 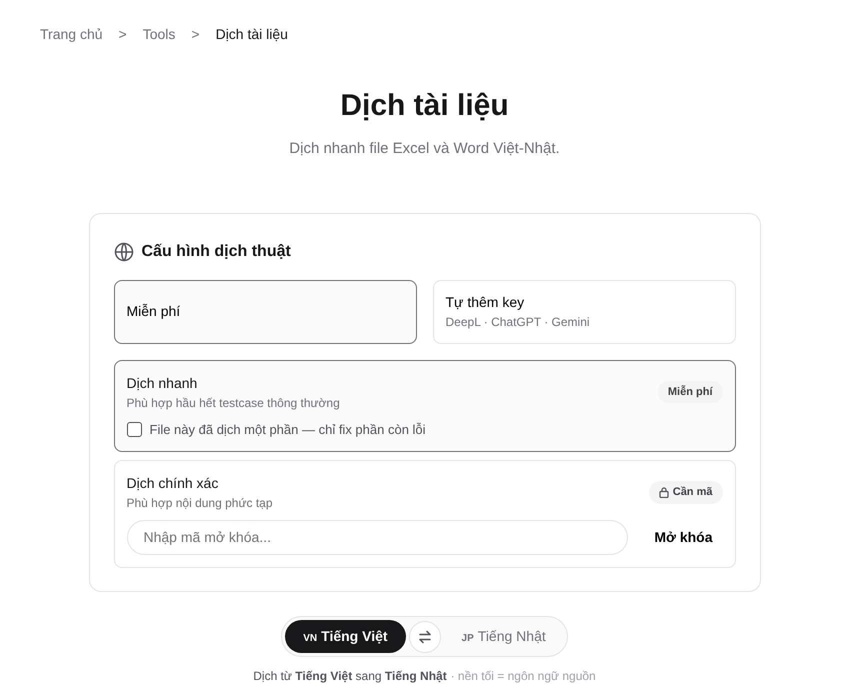 What do you see at coordinates (425, 406) in the screenshot?
I see `mode-option: Dịch nhanh Phù hợp hầu hết testcase thông thường Miễn phí File này đã dịch một phần — chỉ fix phần còn lỗi` at bounding box center [425, 406].